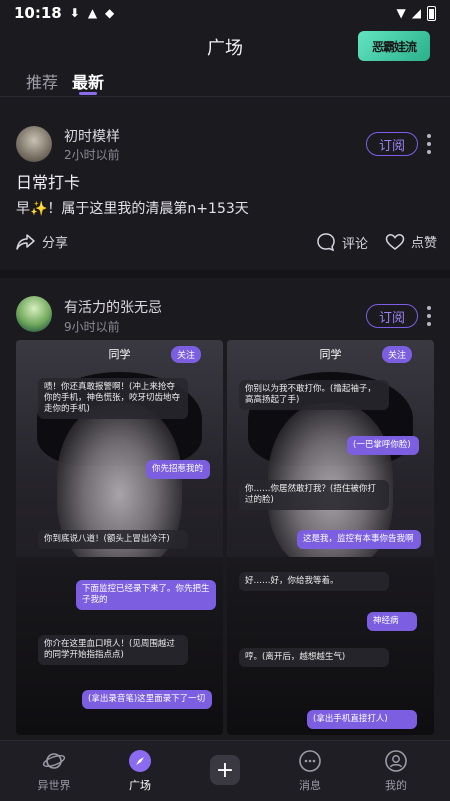  Describe the element at coordinates (88, 93) in the screenshot. I see `tab-indicator` at that location.